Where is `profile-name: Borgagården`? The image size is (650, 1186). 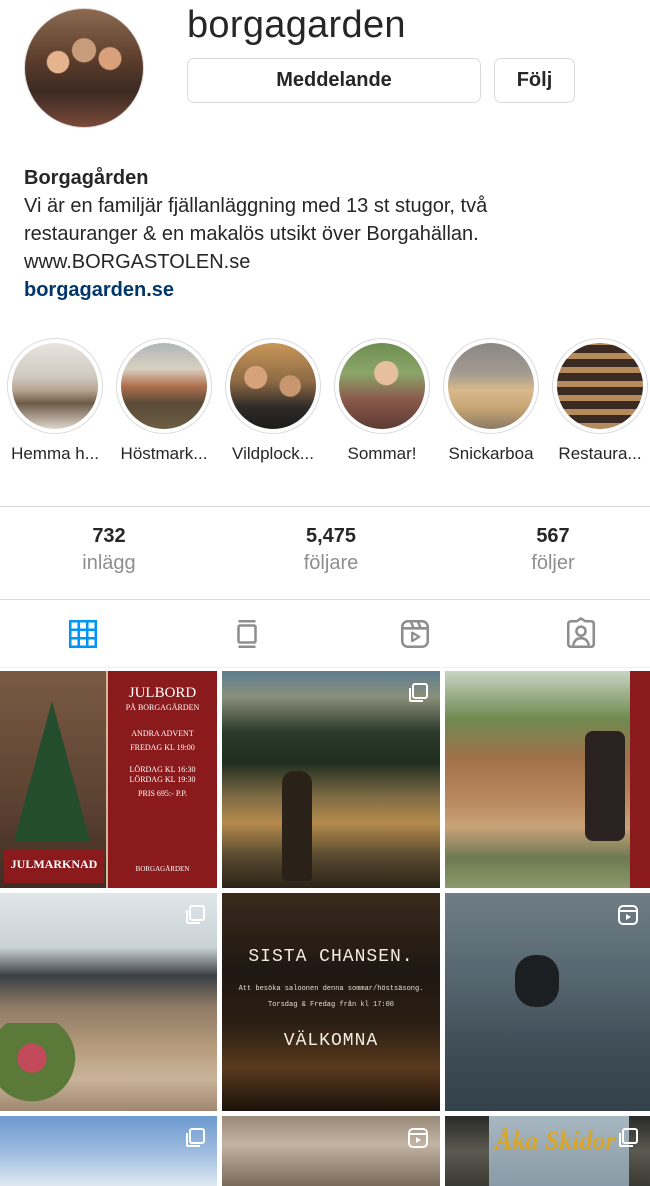 profile-name: Borgagården is located at coordinates (86, 178).